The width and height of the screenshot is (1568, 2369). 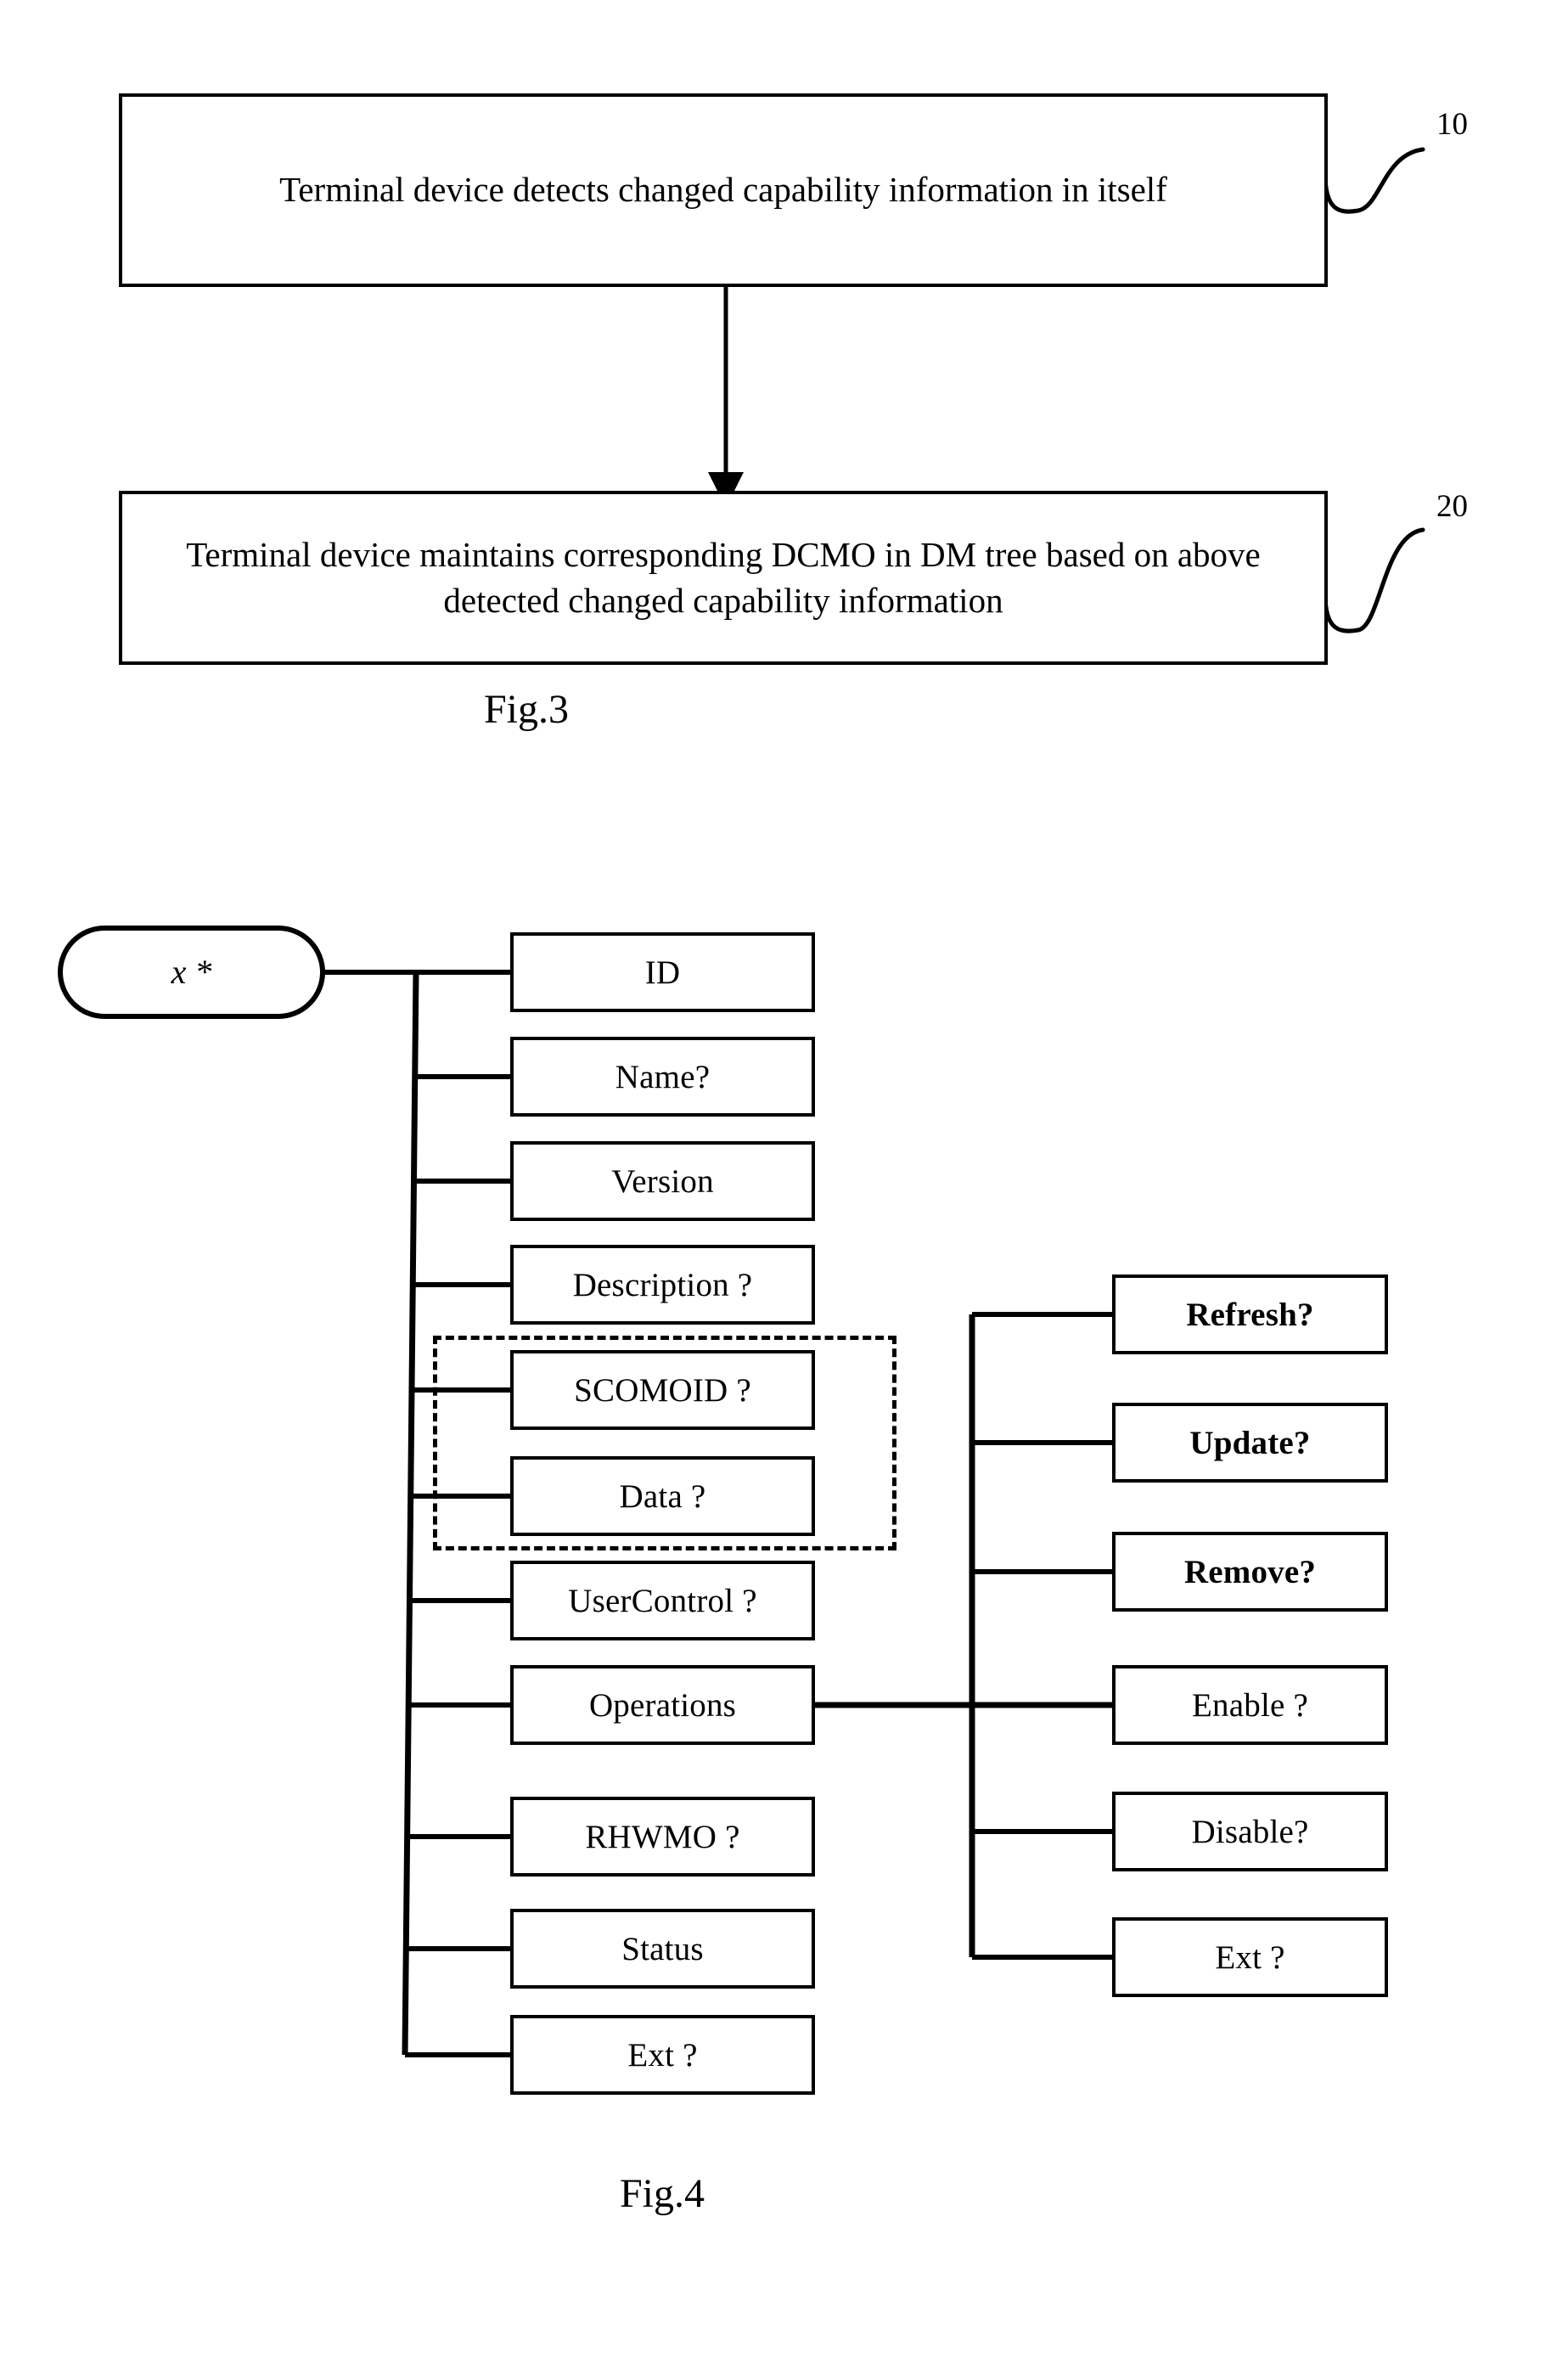 I want to click on fig3-caption: Fig.3, so click(x=526, y=710).